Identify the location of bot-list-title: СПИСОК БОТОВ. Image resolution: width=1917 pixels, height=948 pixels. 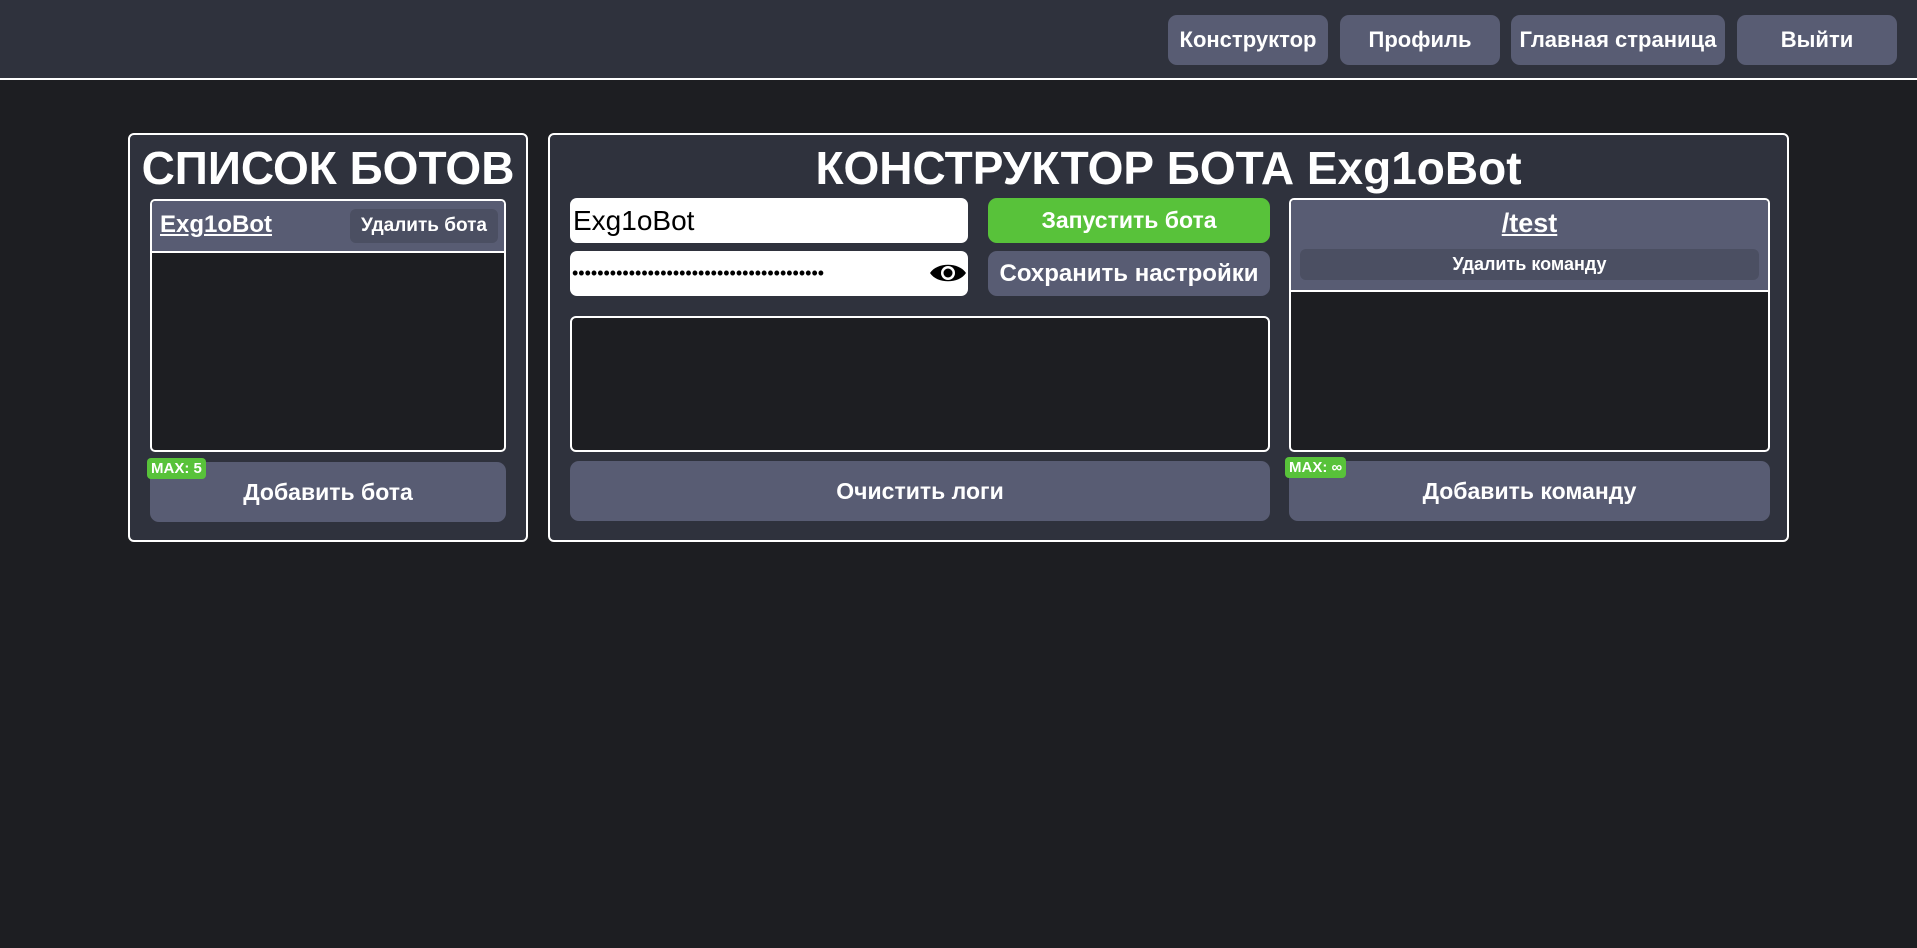
(328, 168).